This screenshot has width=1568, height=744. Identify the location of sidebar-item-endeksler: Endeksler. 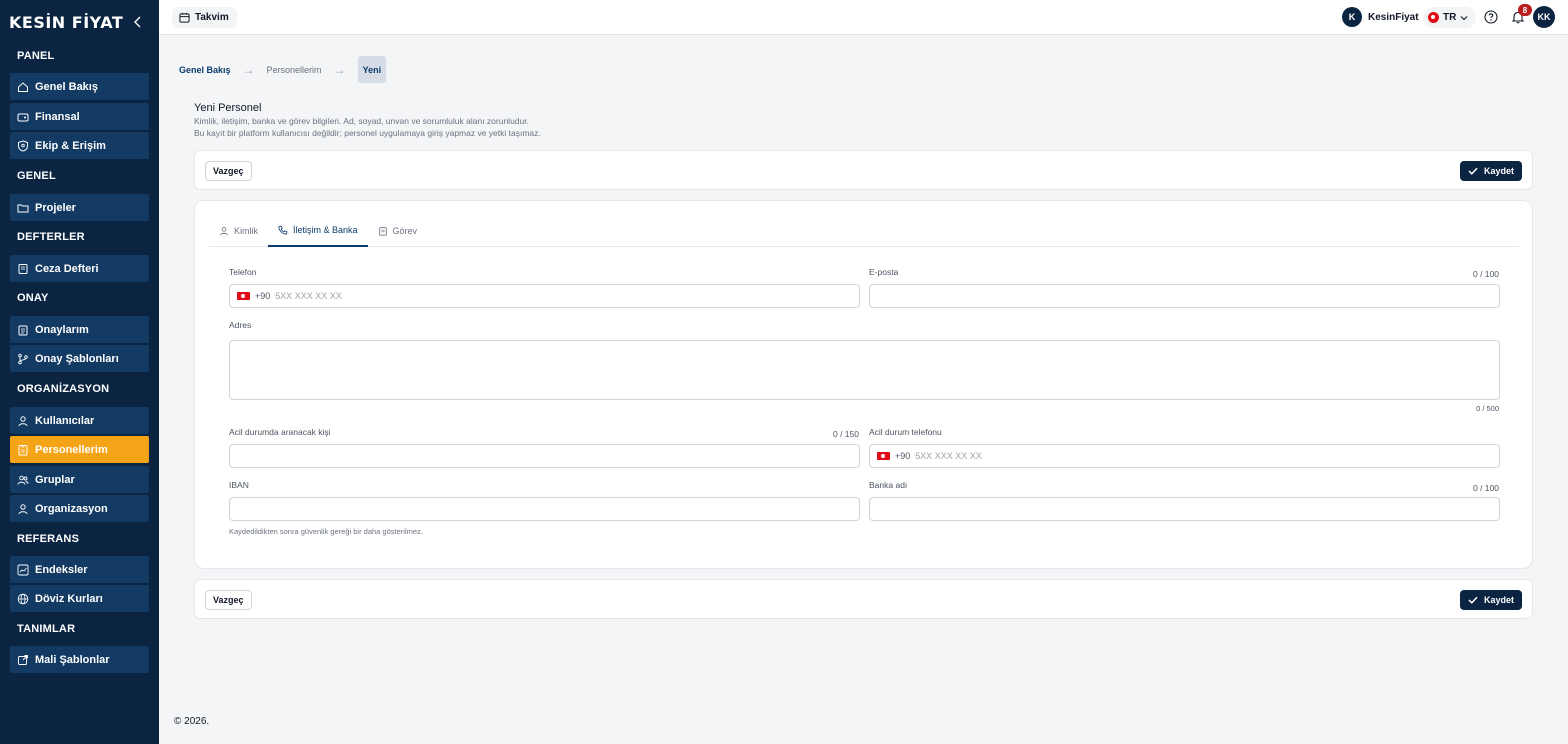
(79, 569).